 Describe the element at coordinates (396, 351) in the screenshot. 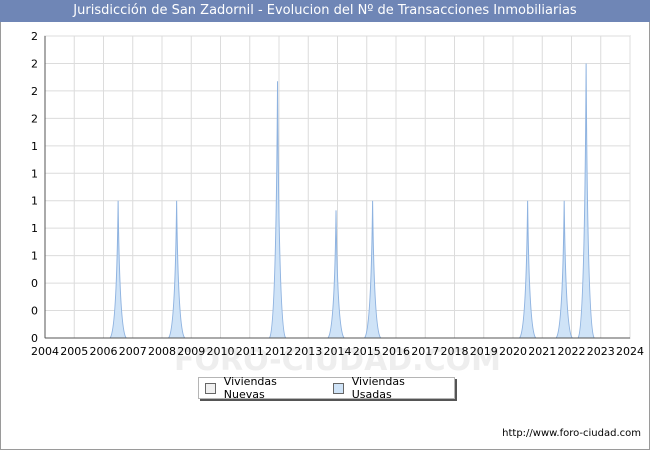

I see `x-tick-label: 2016` at that location.